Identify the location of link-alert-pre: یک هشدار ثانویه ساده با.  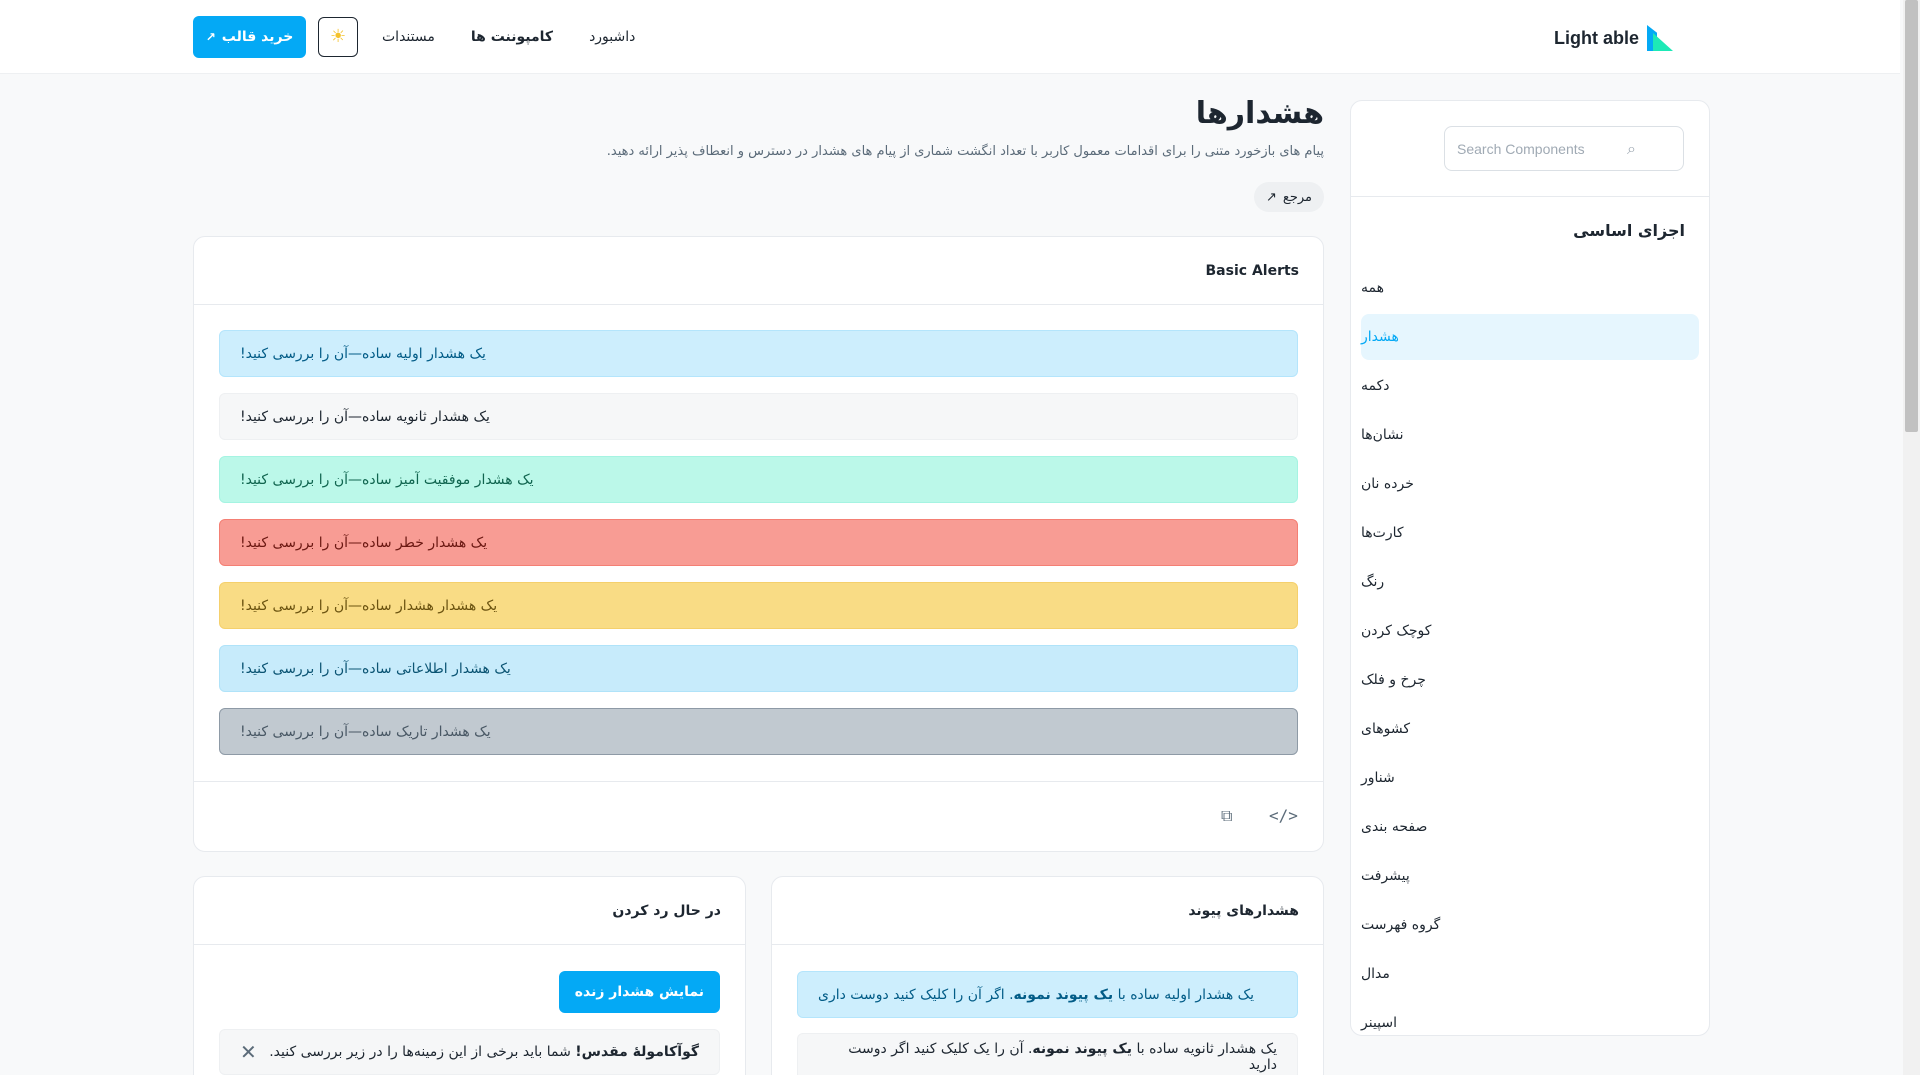
(1204, 1048).